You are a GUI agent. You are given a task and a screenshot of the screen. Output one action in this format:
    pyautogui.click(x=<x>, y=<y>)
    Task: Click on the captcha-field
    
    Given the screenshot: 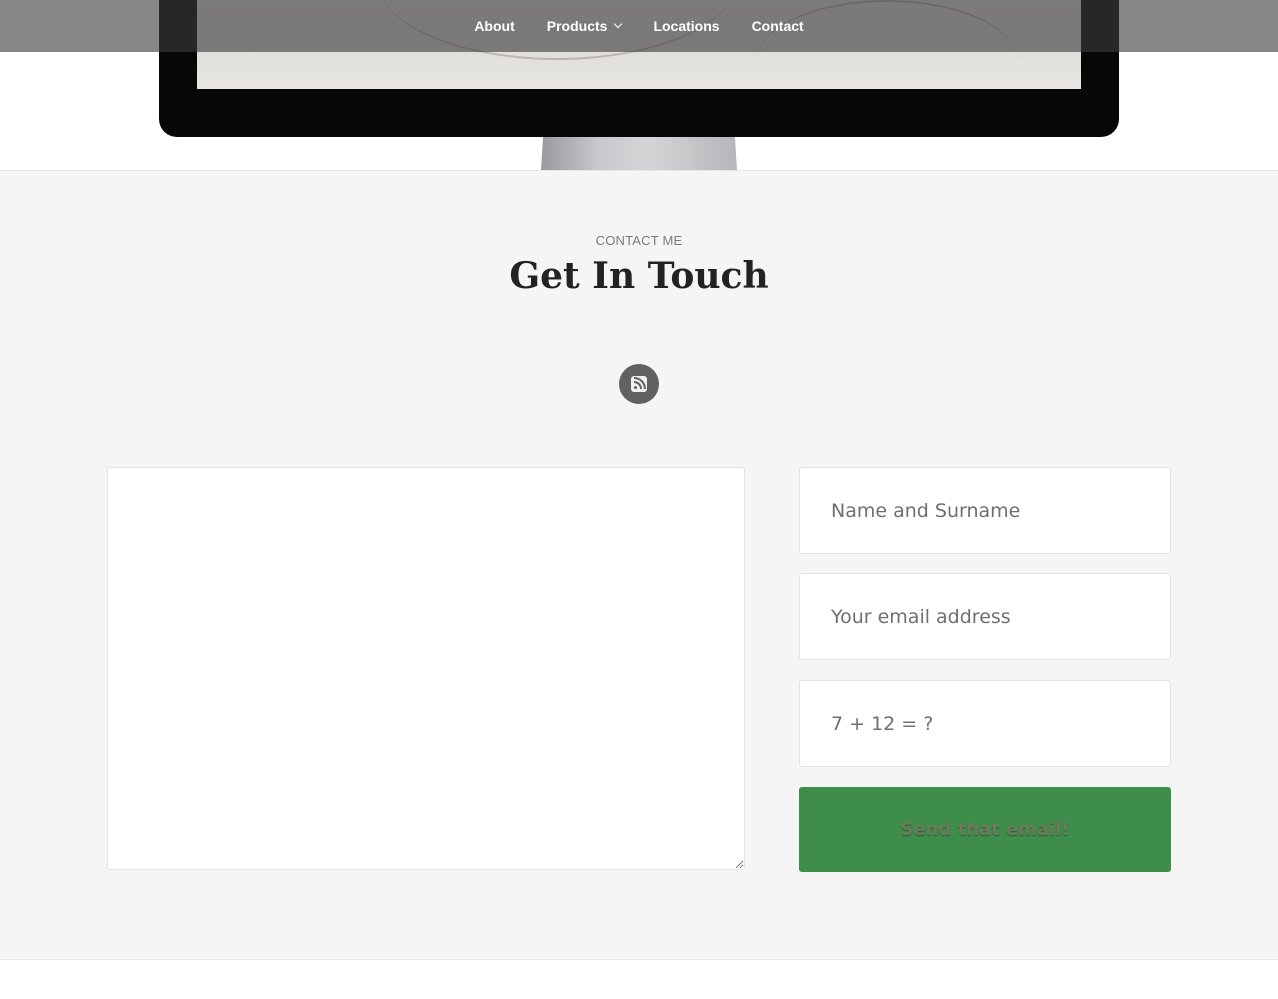 What is the action you would take?
    pyautogui.click(x=985, y=723)
    